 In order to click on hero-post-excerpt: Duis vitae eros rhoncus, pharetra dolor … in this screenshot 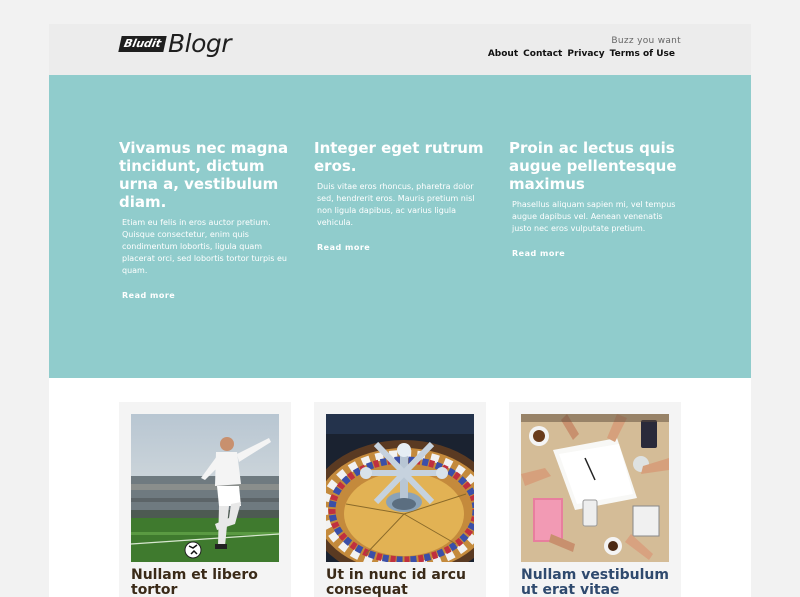, I will do `click(396, 204)`.